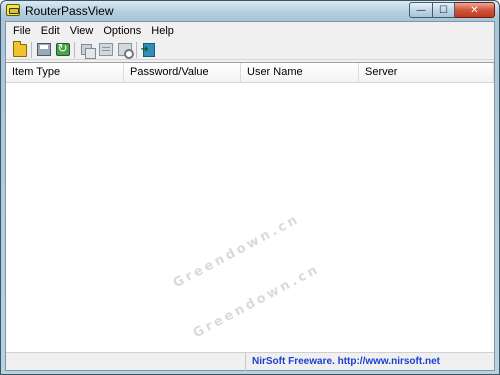  I want to click on menu-edit: Edit, so click(50, 31).